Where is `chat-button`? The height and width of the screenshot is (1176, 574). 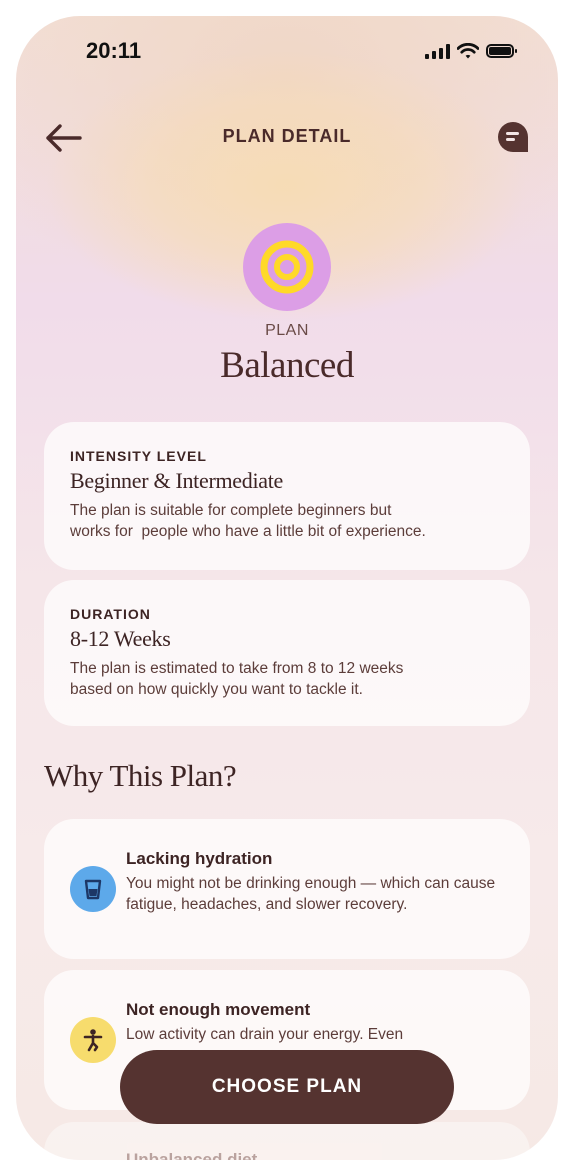
chat-button is located at coordinates (513, 137).